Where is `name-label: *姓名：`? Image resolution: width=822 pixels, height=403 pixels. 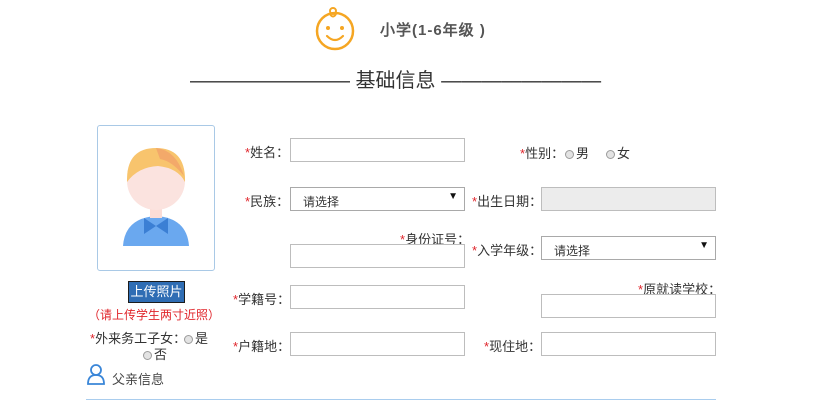 name-label: *姓名： is located at coordinates (267, 152).